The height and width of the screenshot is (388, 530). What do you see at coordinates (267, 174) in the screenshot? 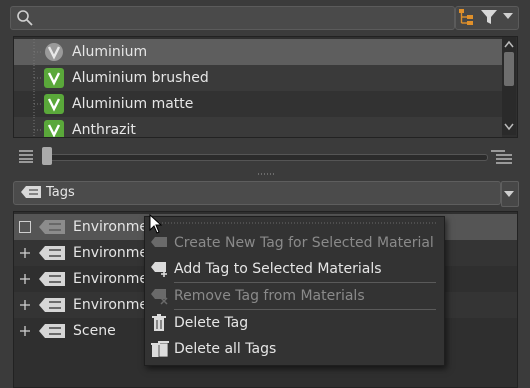
I see `splitter-grip-icon` at bounding box center [267, 174].